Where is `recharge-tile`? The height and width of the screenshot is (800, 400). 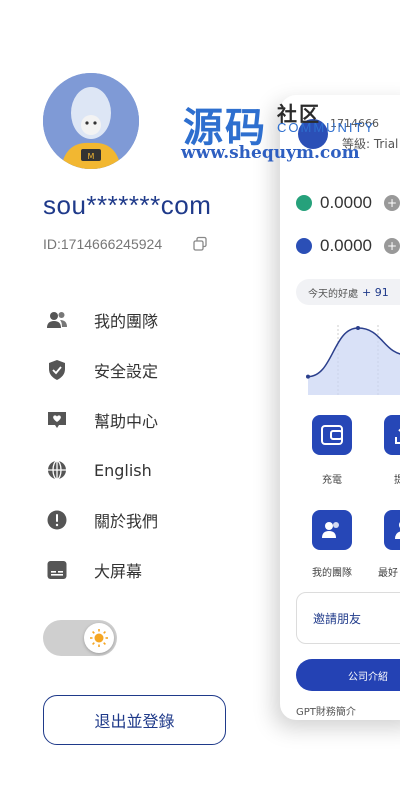 recharge-tile is located at coordinates (332, 435).